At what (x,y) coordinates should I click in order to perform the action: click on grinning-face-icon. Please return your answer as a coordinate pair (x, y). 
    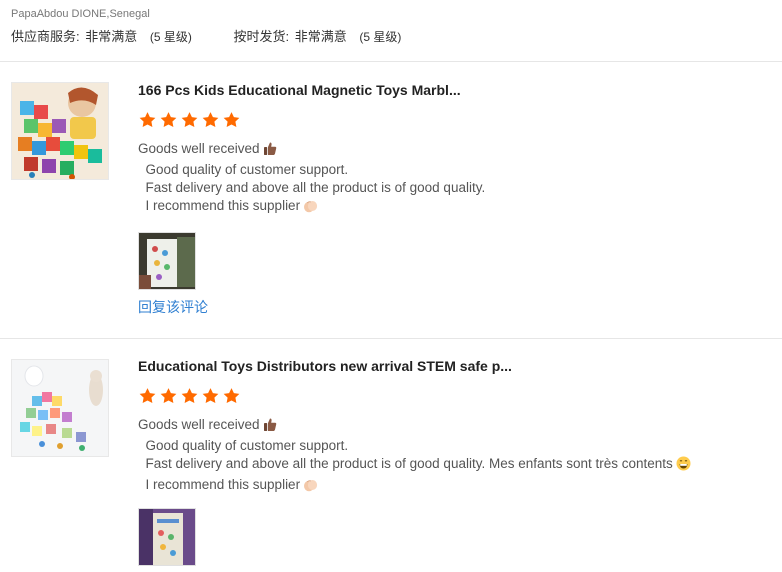
    Looking at the image, I should click on (683, 466).